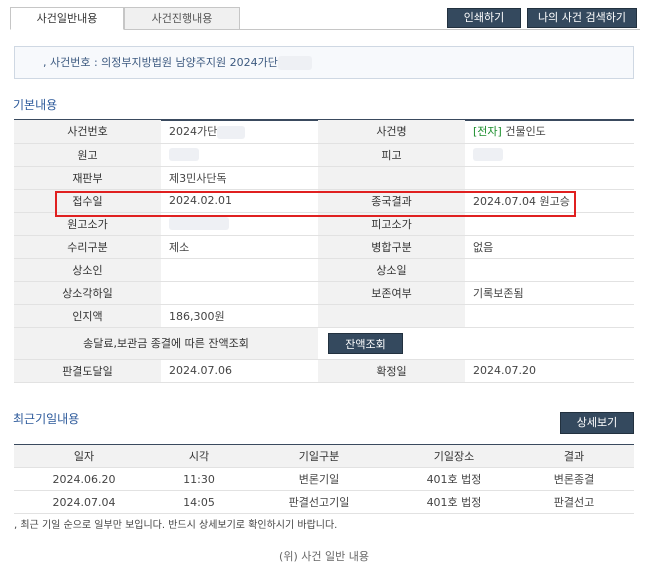  Describe the element at coordinates (239, 293) in the screenshot. I see `appeal-dismissed-value` at that location.